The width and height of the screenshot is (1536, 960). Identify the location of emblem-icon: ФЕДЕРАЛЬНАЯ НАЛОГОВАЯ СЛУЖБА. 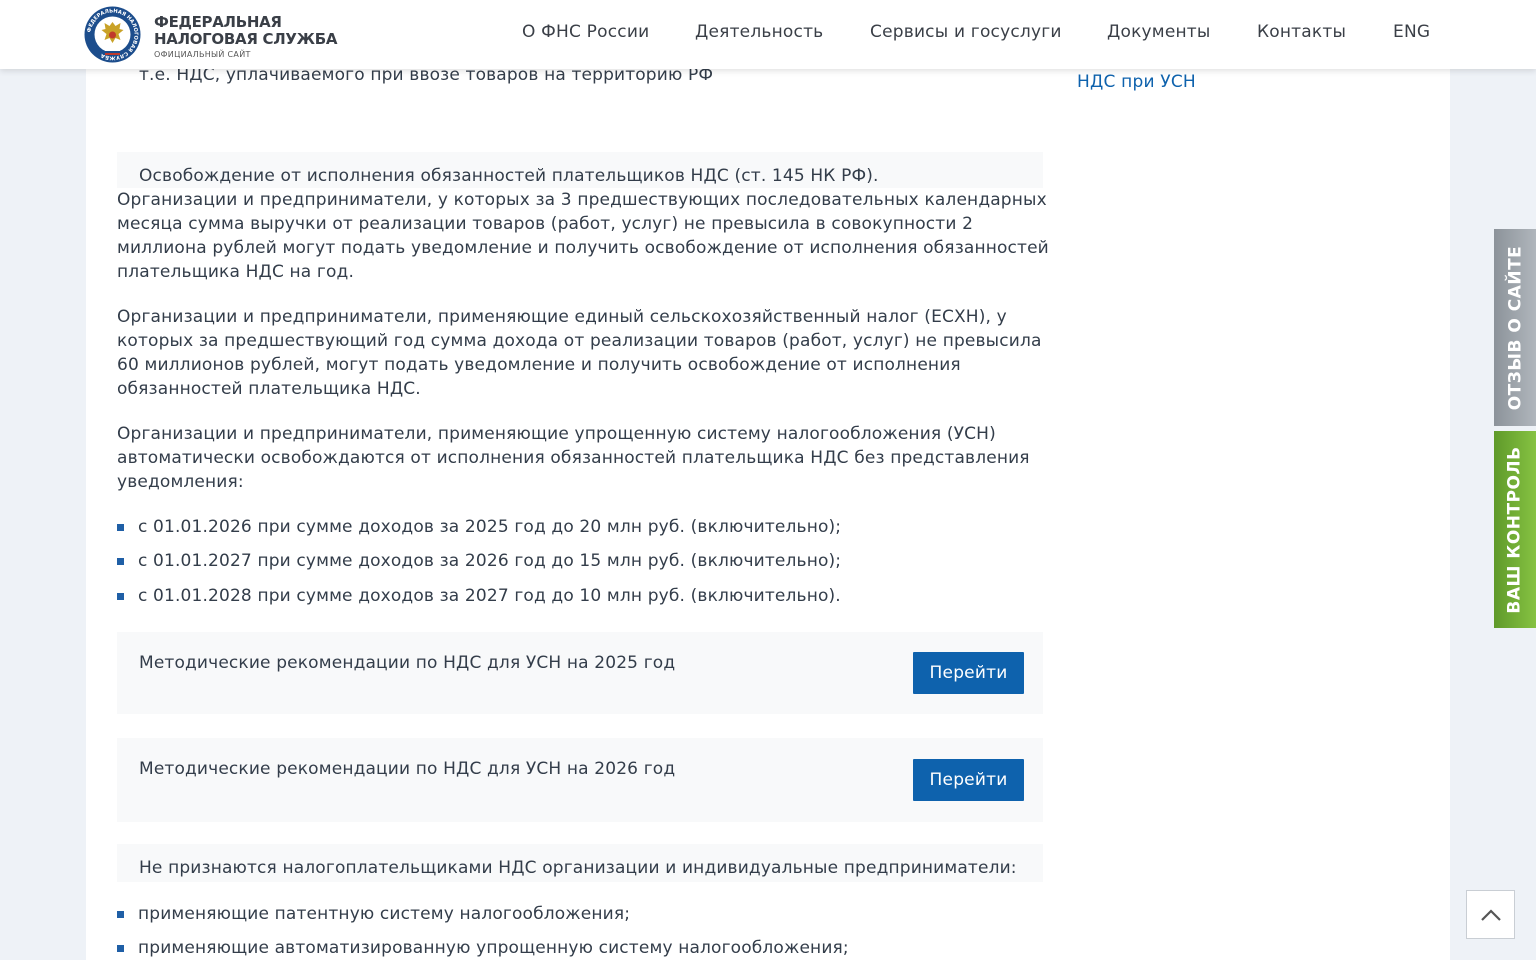
(112, 34).